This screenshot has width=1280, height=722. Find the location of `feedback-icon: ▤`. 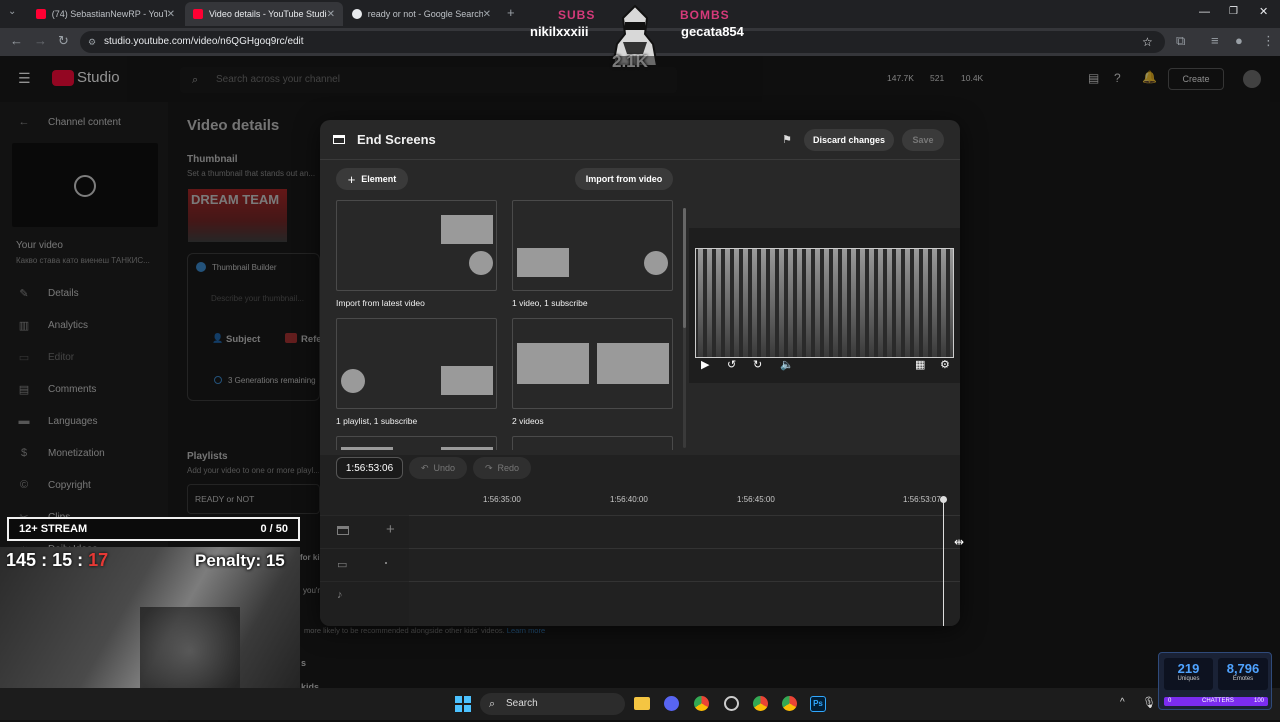

feedback-icon: ▤ is located at coordinates (1093, 78).